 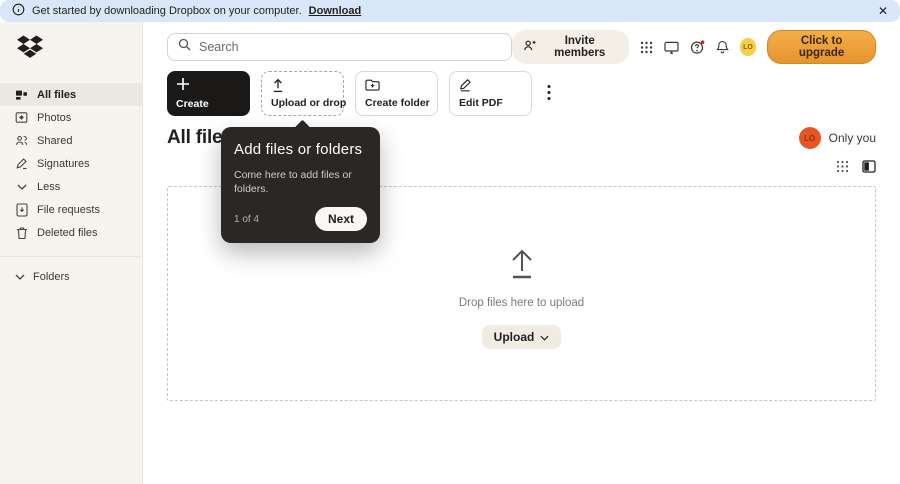 What do you see at coordinates (79, 48) in the screenshot?
I see `dropbox-logo-icon` at bounding box center [79, 48].